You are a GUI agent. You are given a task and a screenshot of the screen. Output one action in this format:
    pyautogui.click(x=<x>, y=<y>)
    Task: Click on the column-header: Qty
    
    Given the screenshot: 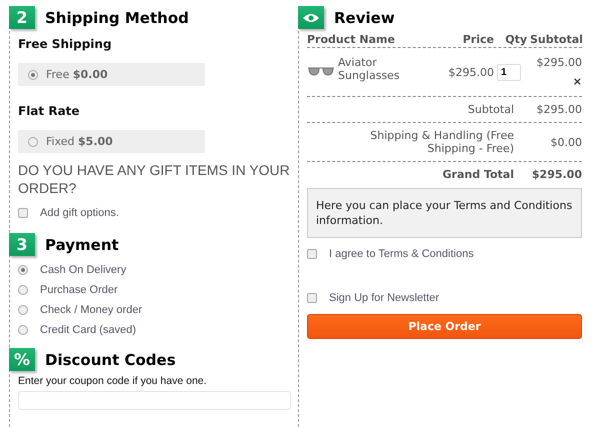 What is the action you would take?
    pyautogui.click(x=515, y=39)
    